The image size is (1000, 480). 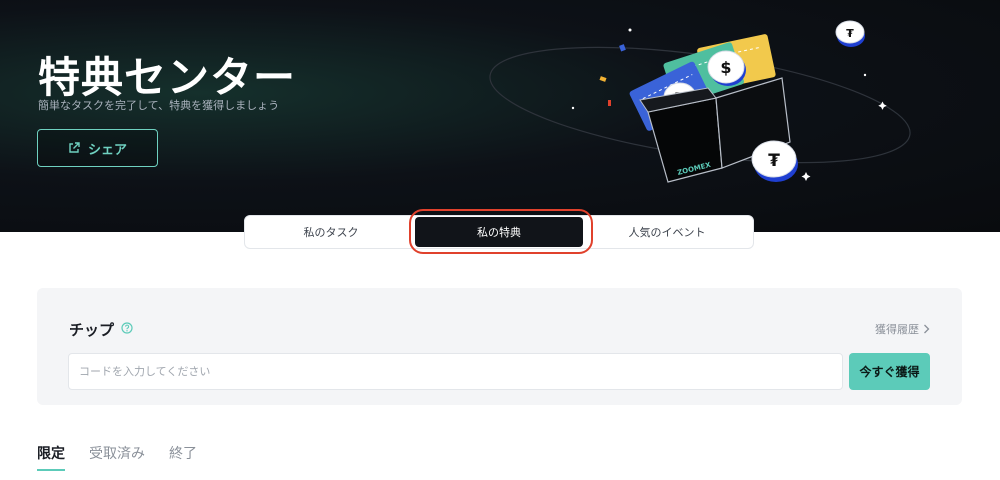 I want to click on tab-popular-events: 人気のイベント, so click(x=667, y=232).